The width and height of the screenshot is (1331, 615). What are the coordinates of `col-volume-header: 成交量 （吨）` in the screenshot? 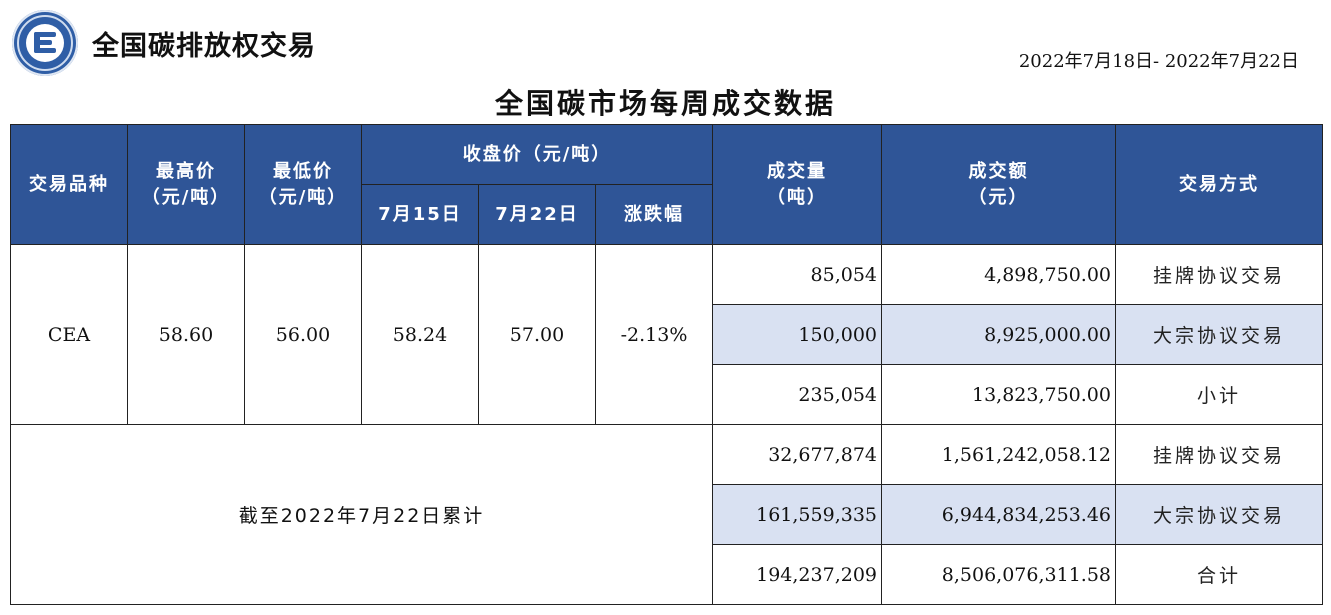 It's located at (797, 184).